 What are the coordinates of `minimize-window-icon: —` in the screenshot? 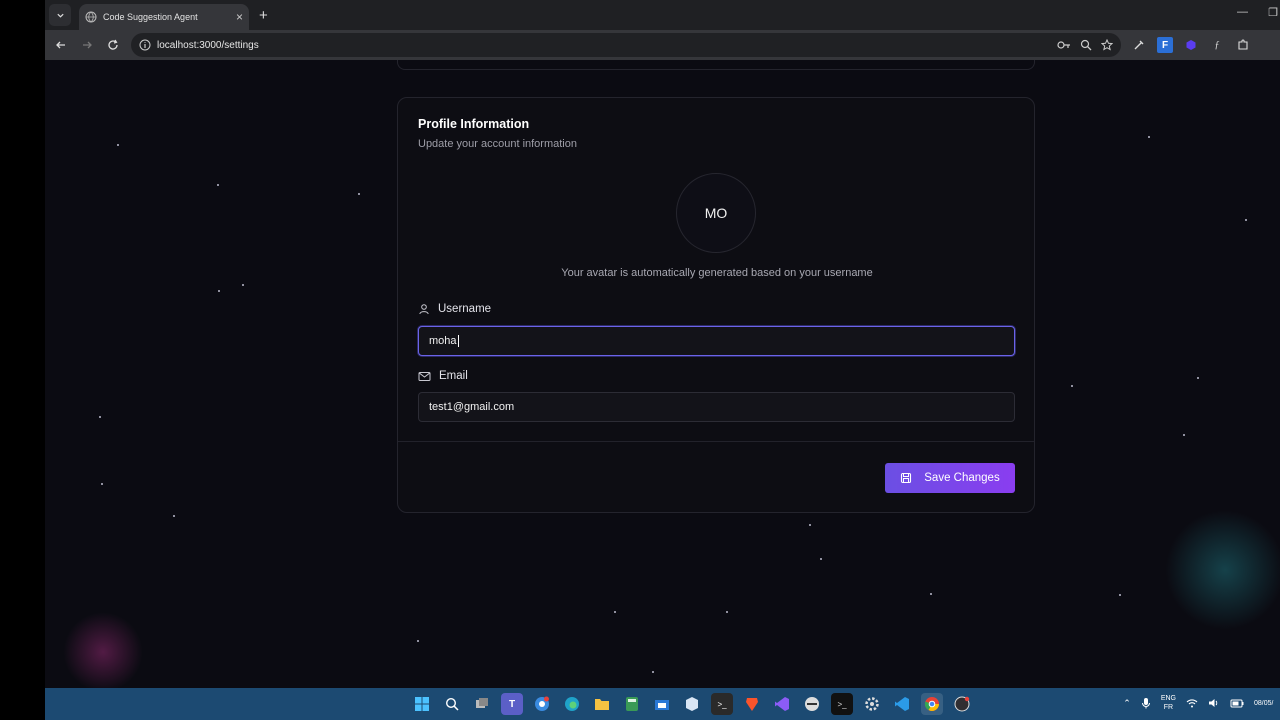 It's located at (1242, 12).